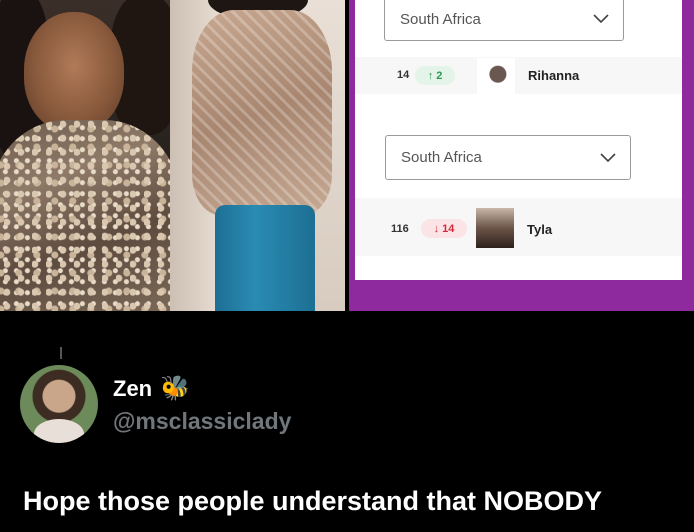 The width and height of the screenshot is (694, 532). Describe the element at coordinates (313, 501) in the screenshot. I see `tweet-text: Hope those people understand that NOBODY` at that location.